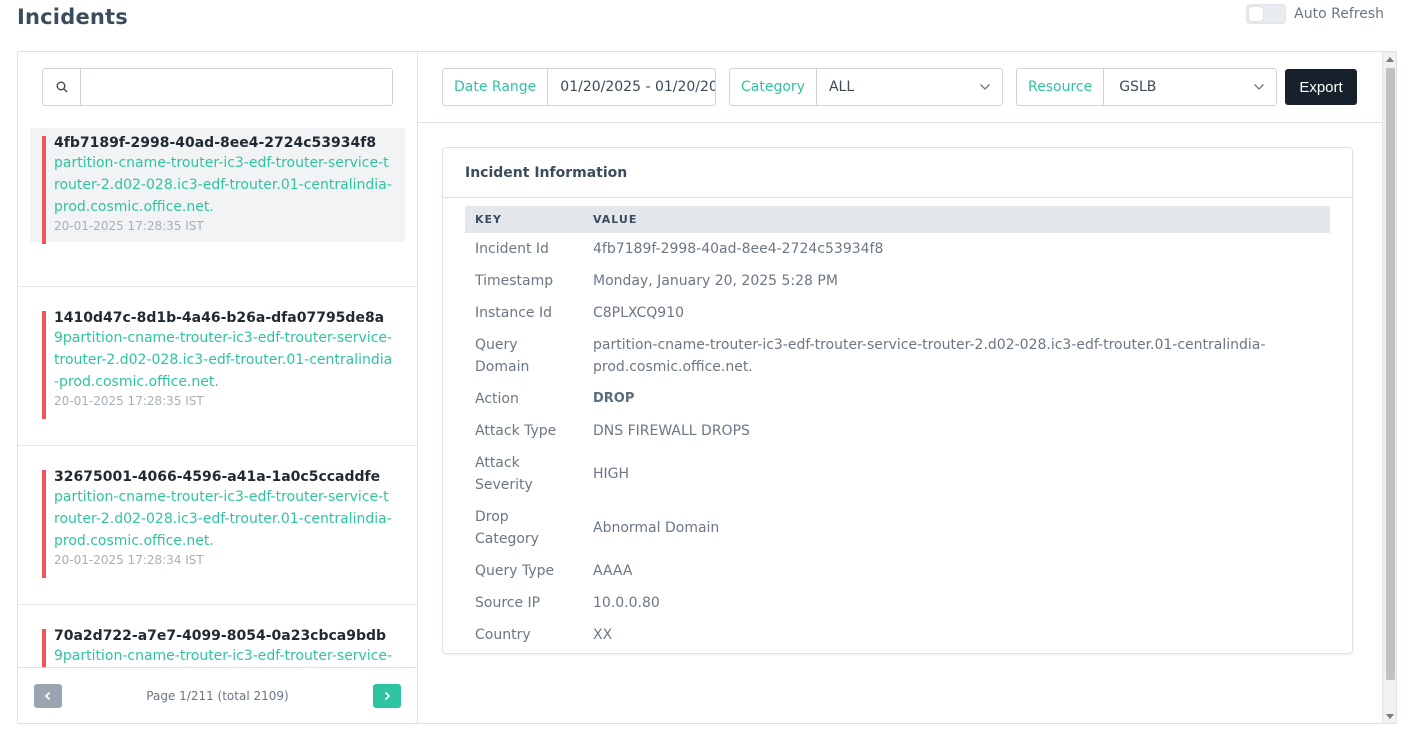 The width and height of the screenshot is (1404, 732). I want to click on next-page-button, so click(386, 695).